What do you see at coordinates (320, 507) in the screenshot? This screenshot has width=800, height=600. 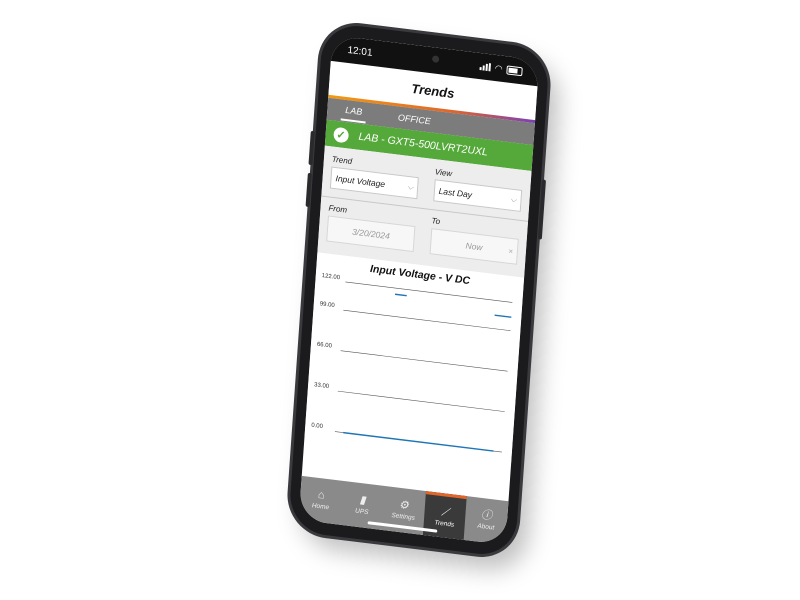 I see `nav-label: Home` at bounding box center [320, 507].